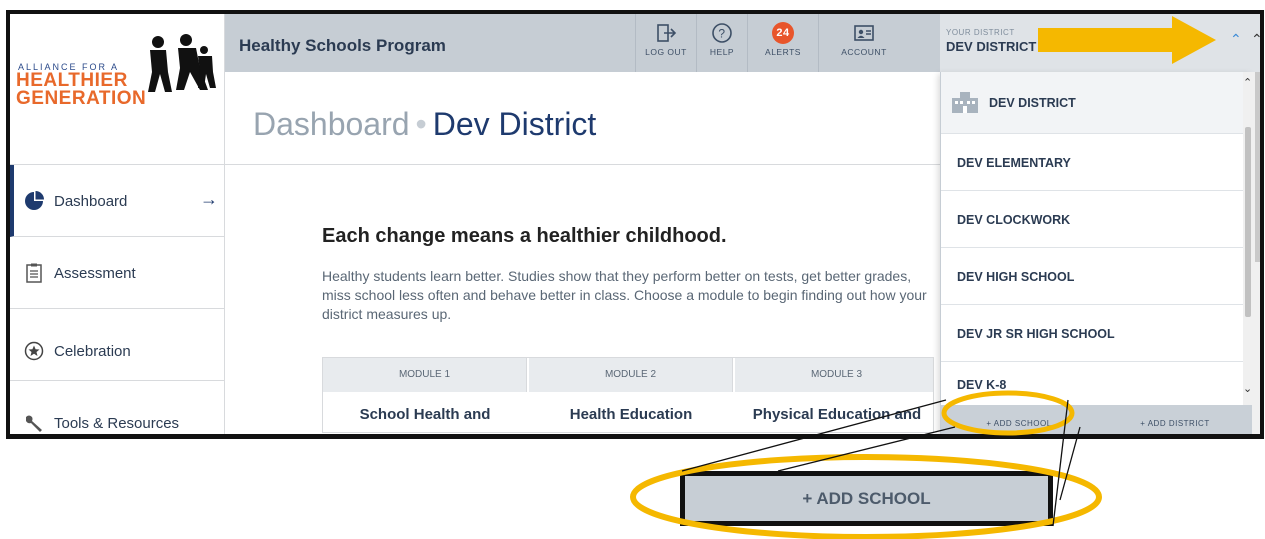 The height and width of the screenshot is (539, 1265). What do you see at coordinates (182, 63) in the screenshot?
I see `children-figures-icon` at bounding box center [182, 63].